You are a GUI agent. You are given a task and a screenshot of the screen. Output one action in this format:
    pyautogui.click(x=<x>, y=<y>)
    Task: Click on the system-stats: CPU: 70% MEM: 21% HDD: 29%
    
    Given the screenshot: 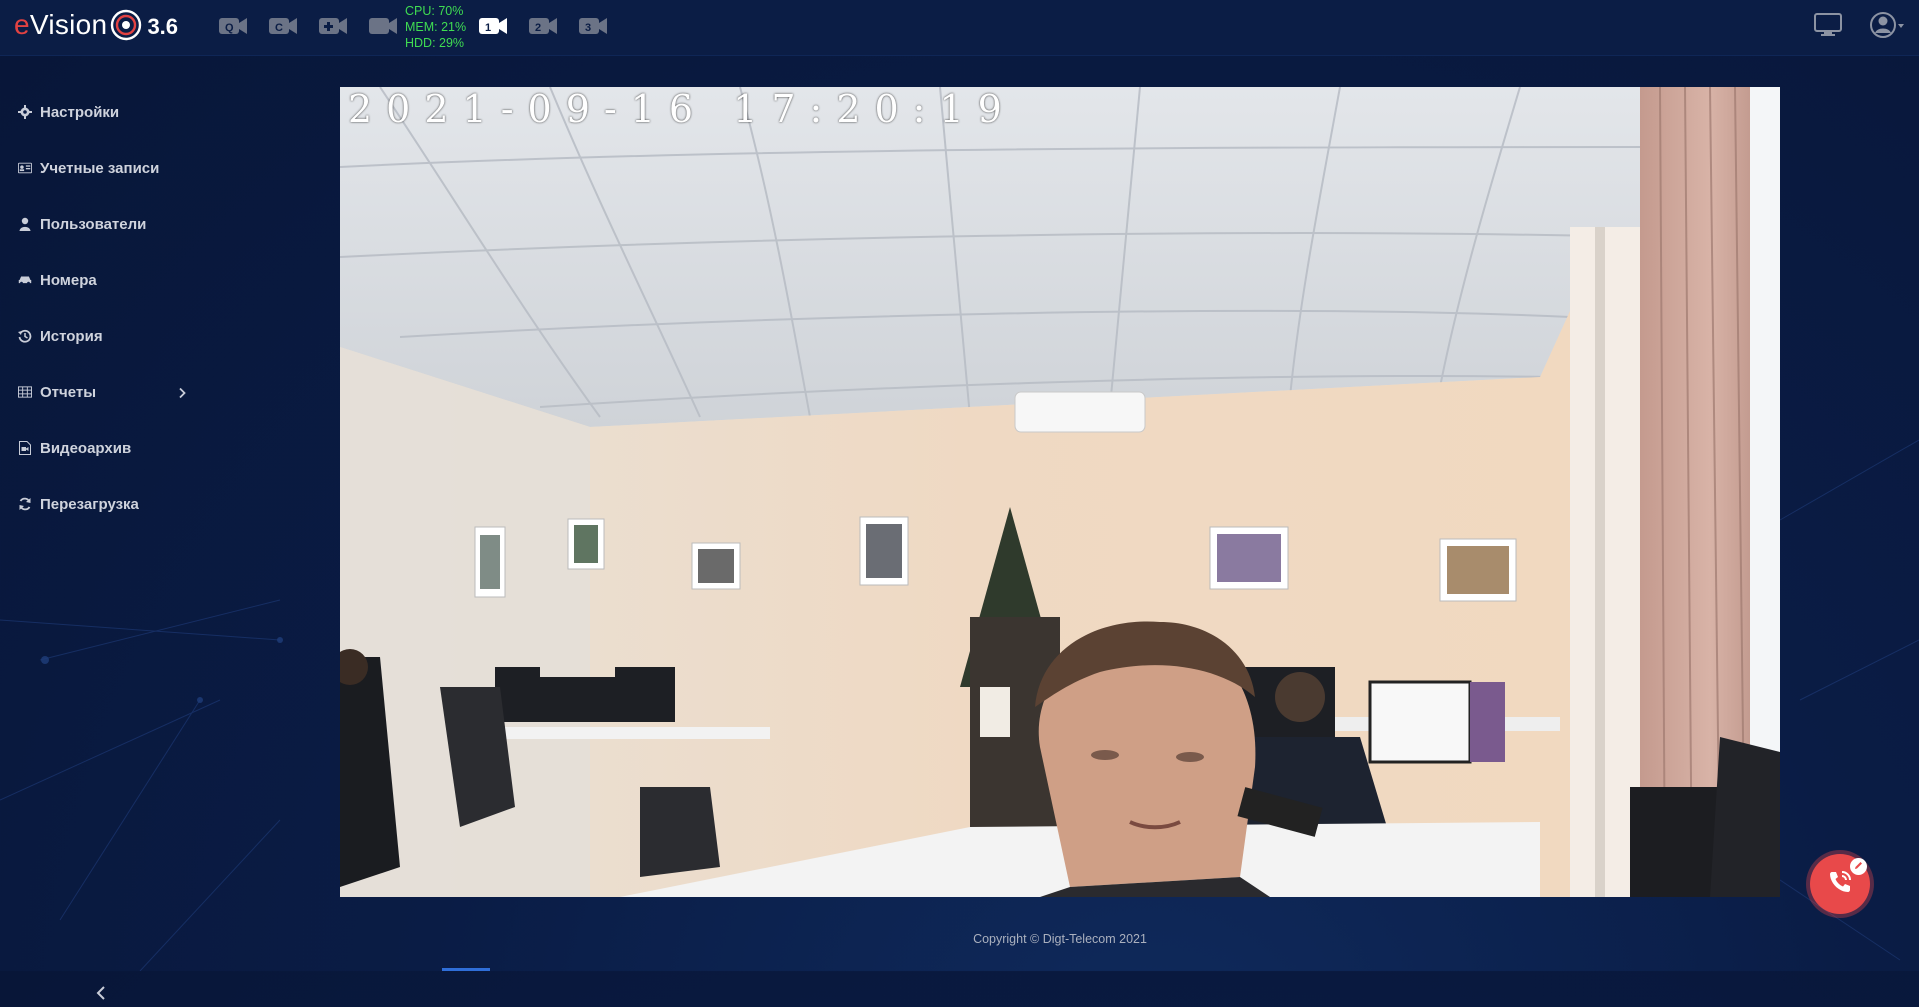 What is the action you would take?
    pyautogui.click(x=435, y=27)
    